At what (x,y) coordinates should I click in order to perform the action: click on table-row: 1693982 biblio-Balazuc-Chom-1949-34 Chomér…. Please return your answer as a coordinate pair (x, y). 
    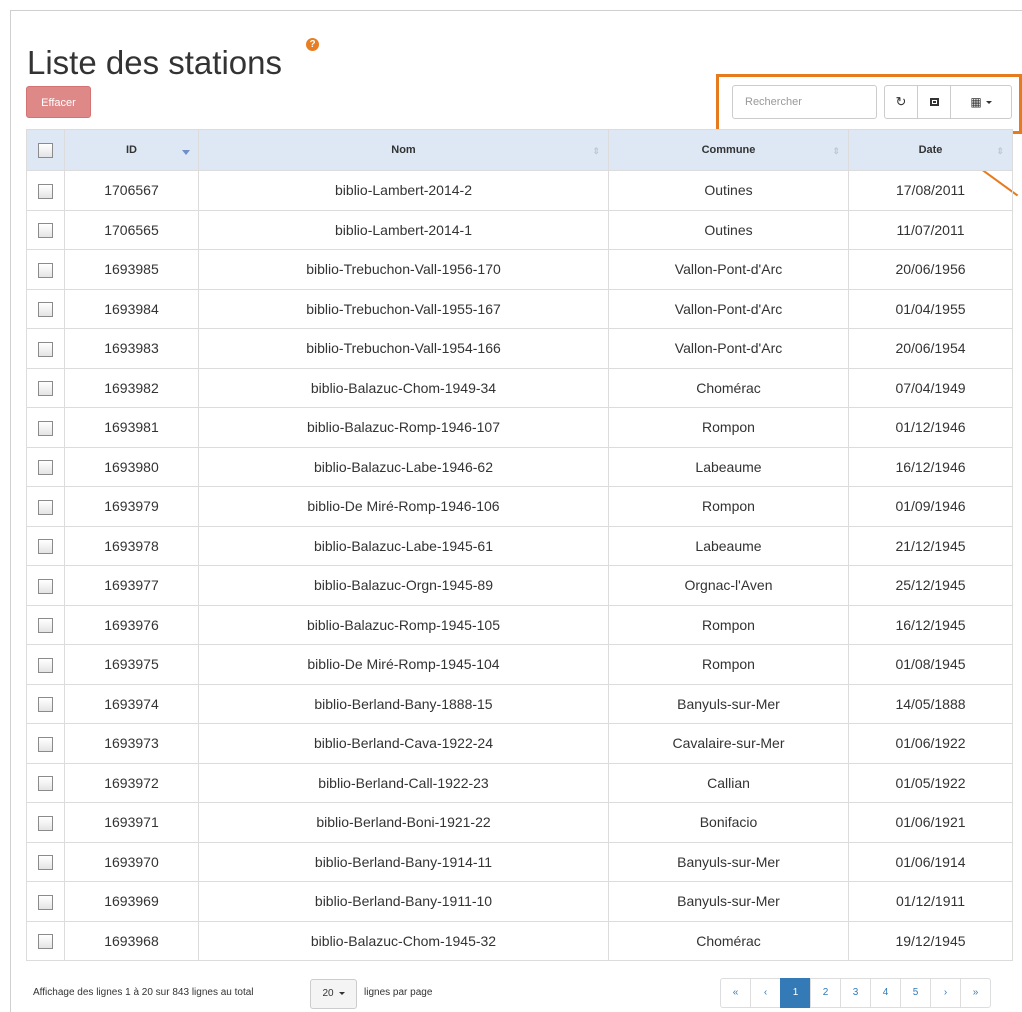
    Looking at the image, I should click on (519, 387).